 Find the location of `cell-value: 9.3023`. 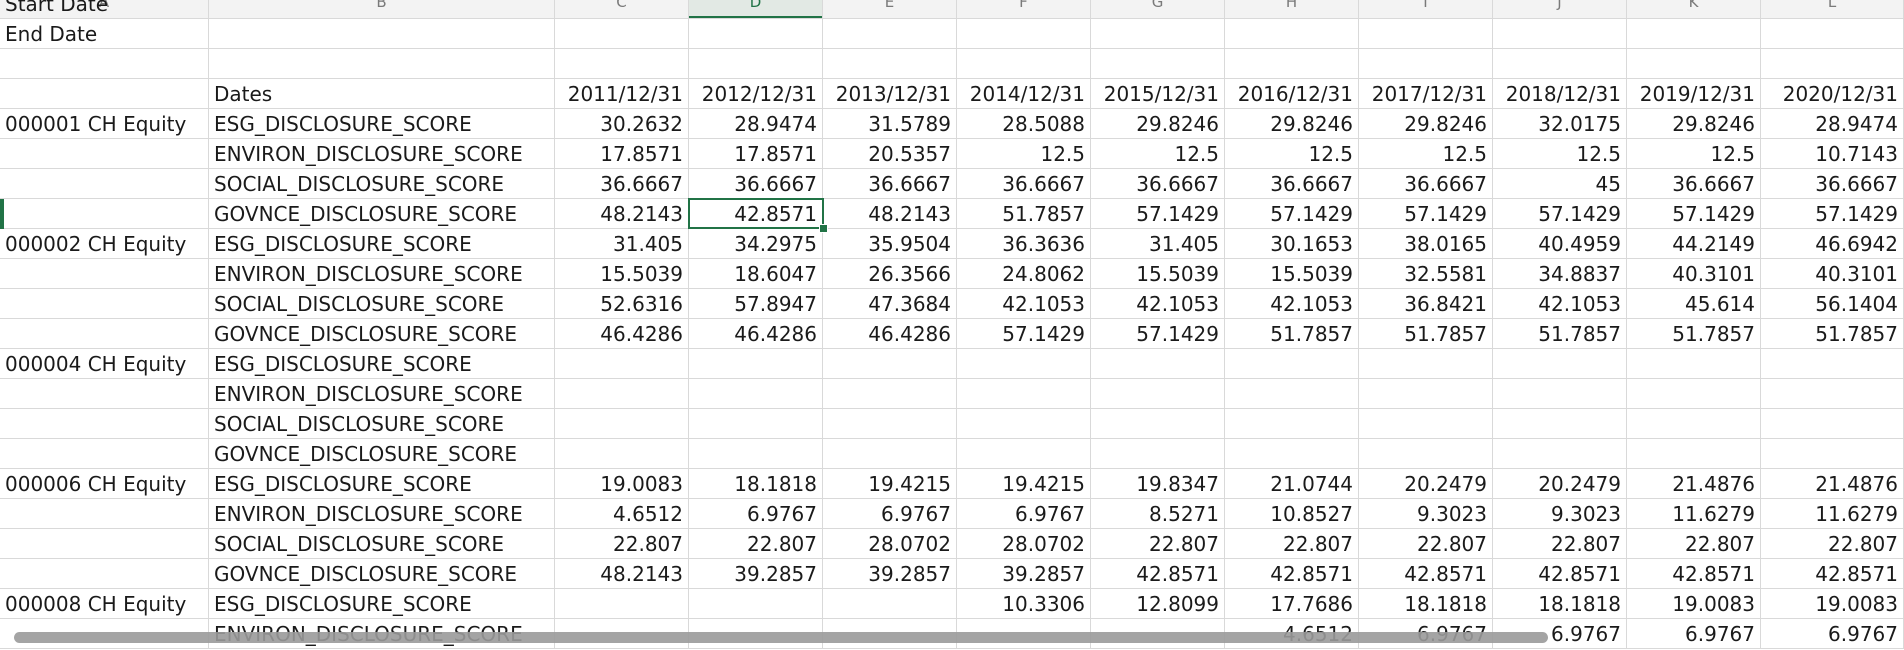

cell-value: 9.3023 is located at coordinates (1560, 513).